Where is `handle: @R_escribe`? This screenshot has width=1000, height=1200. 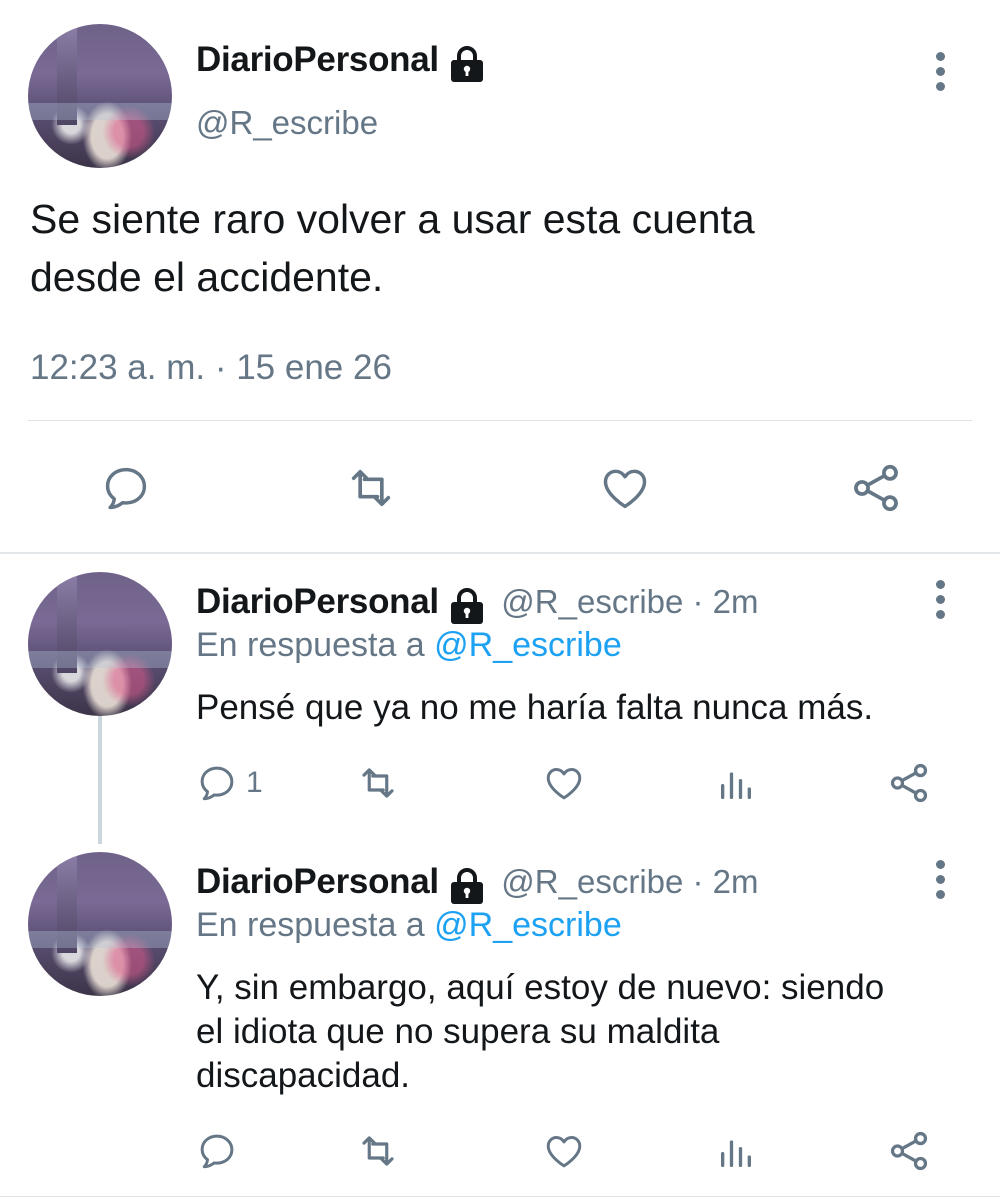 handle: @R_escribe is located at coordinates (287, 123).